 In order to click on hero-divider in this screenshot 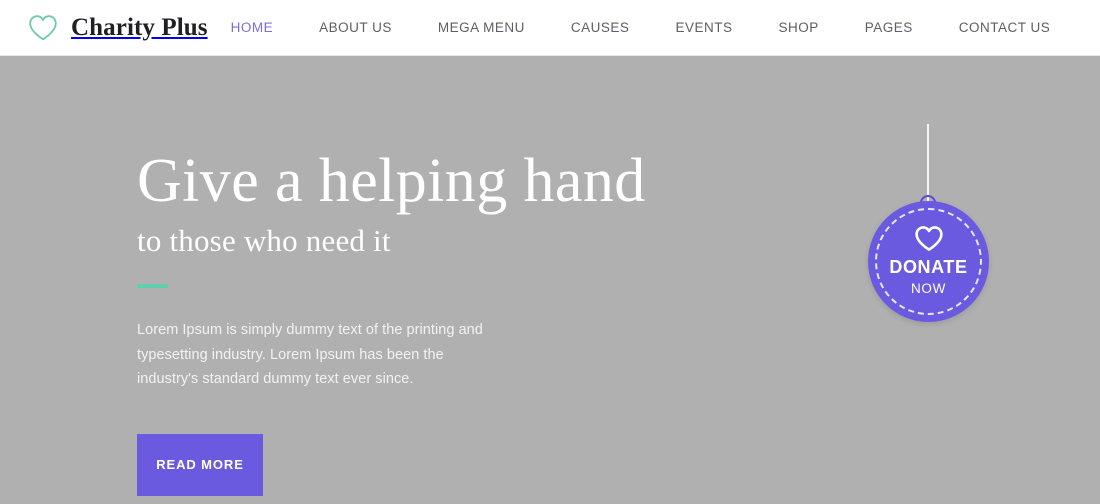, I will do `click(152, 286)`.